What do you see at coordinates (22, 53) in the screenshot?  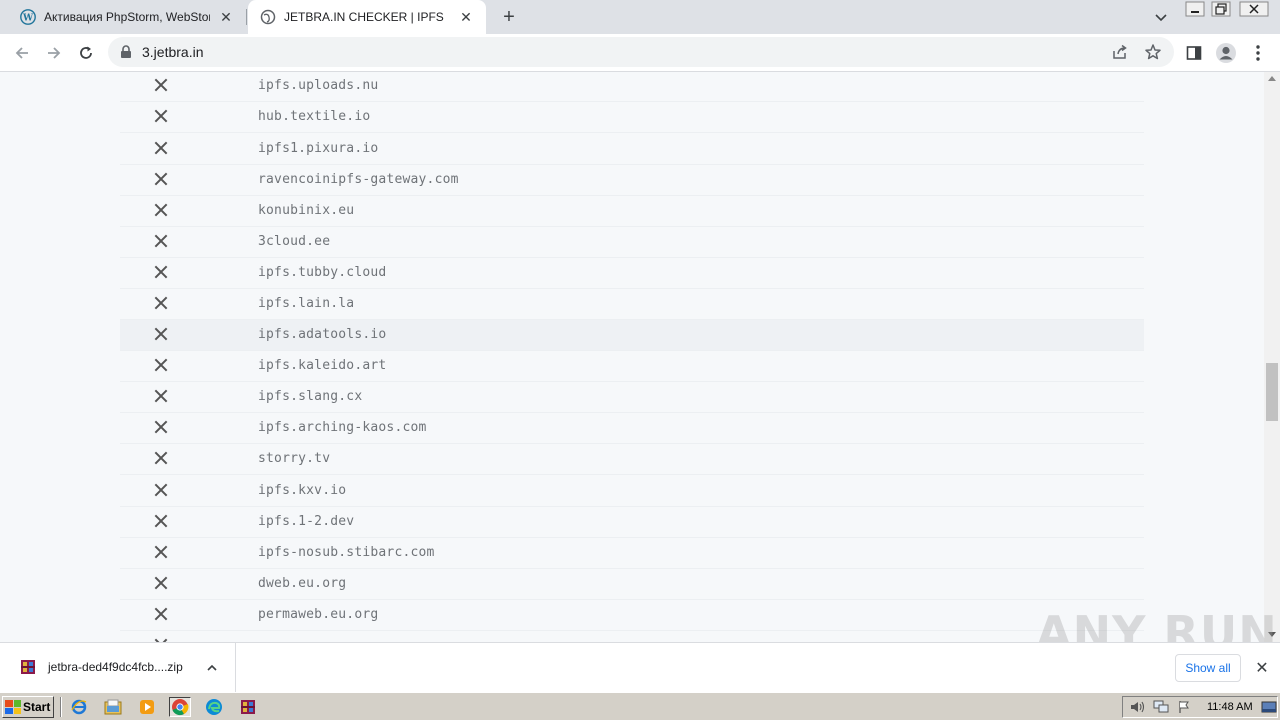 I see `back-icon` at bounding box center [22, 53].